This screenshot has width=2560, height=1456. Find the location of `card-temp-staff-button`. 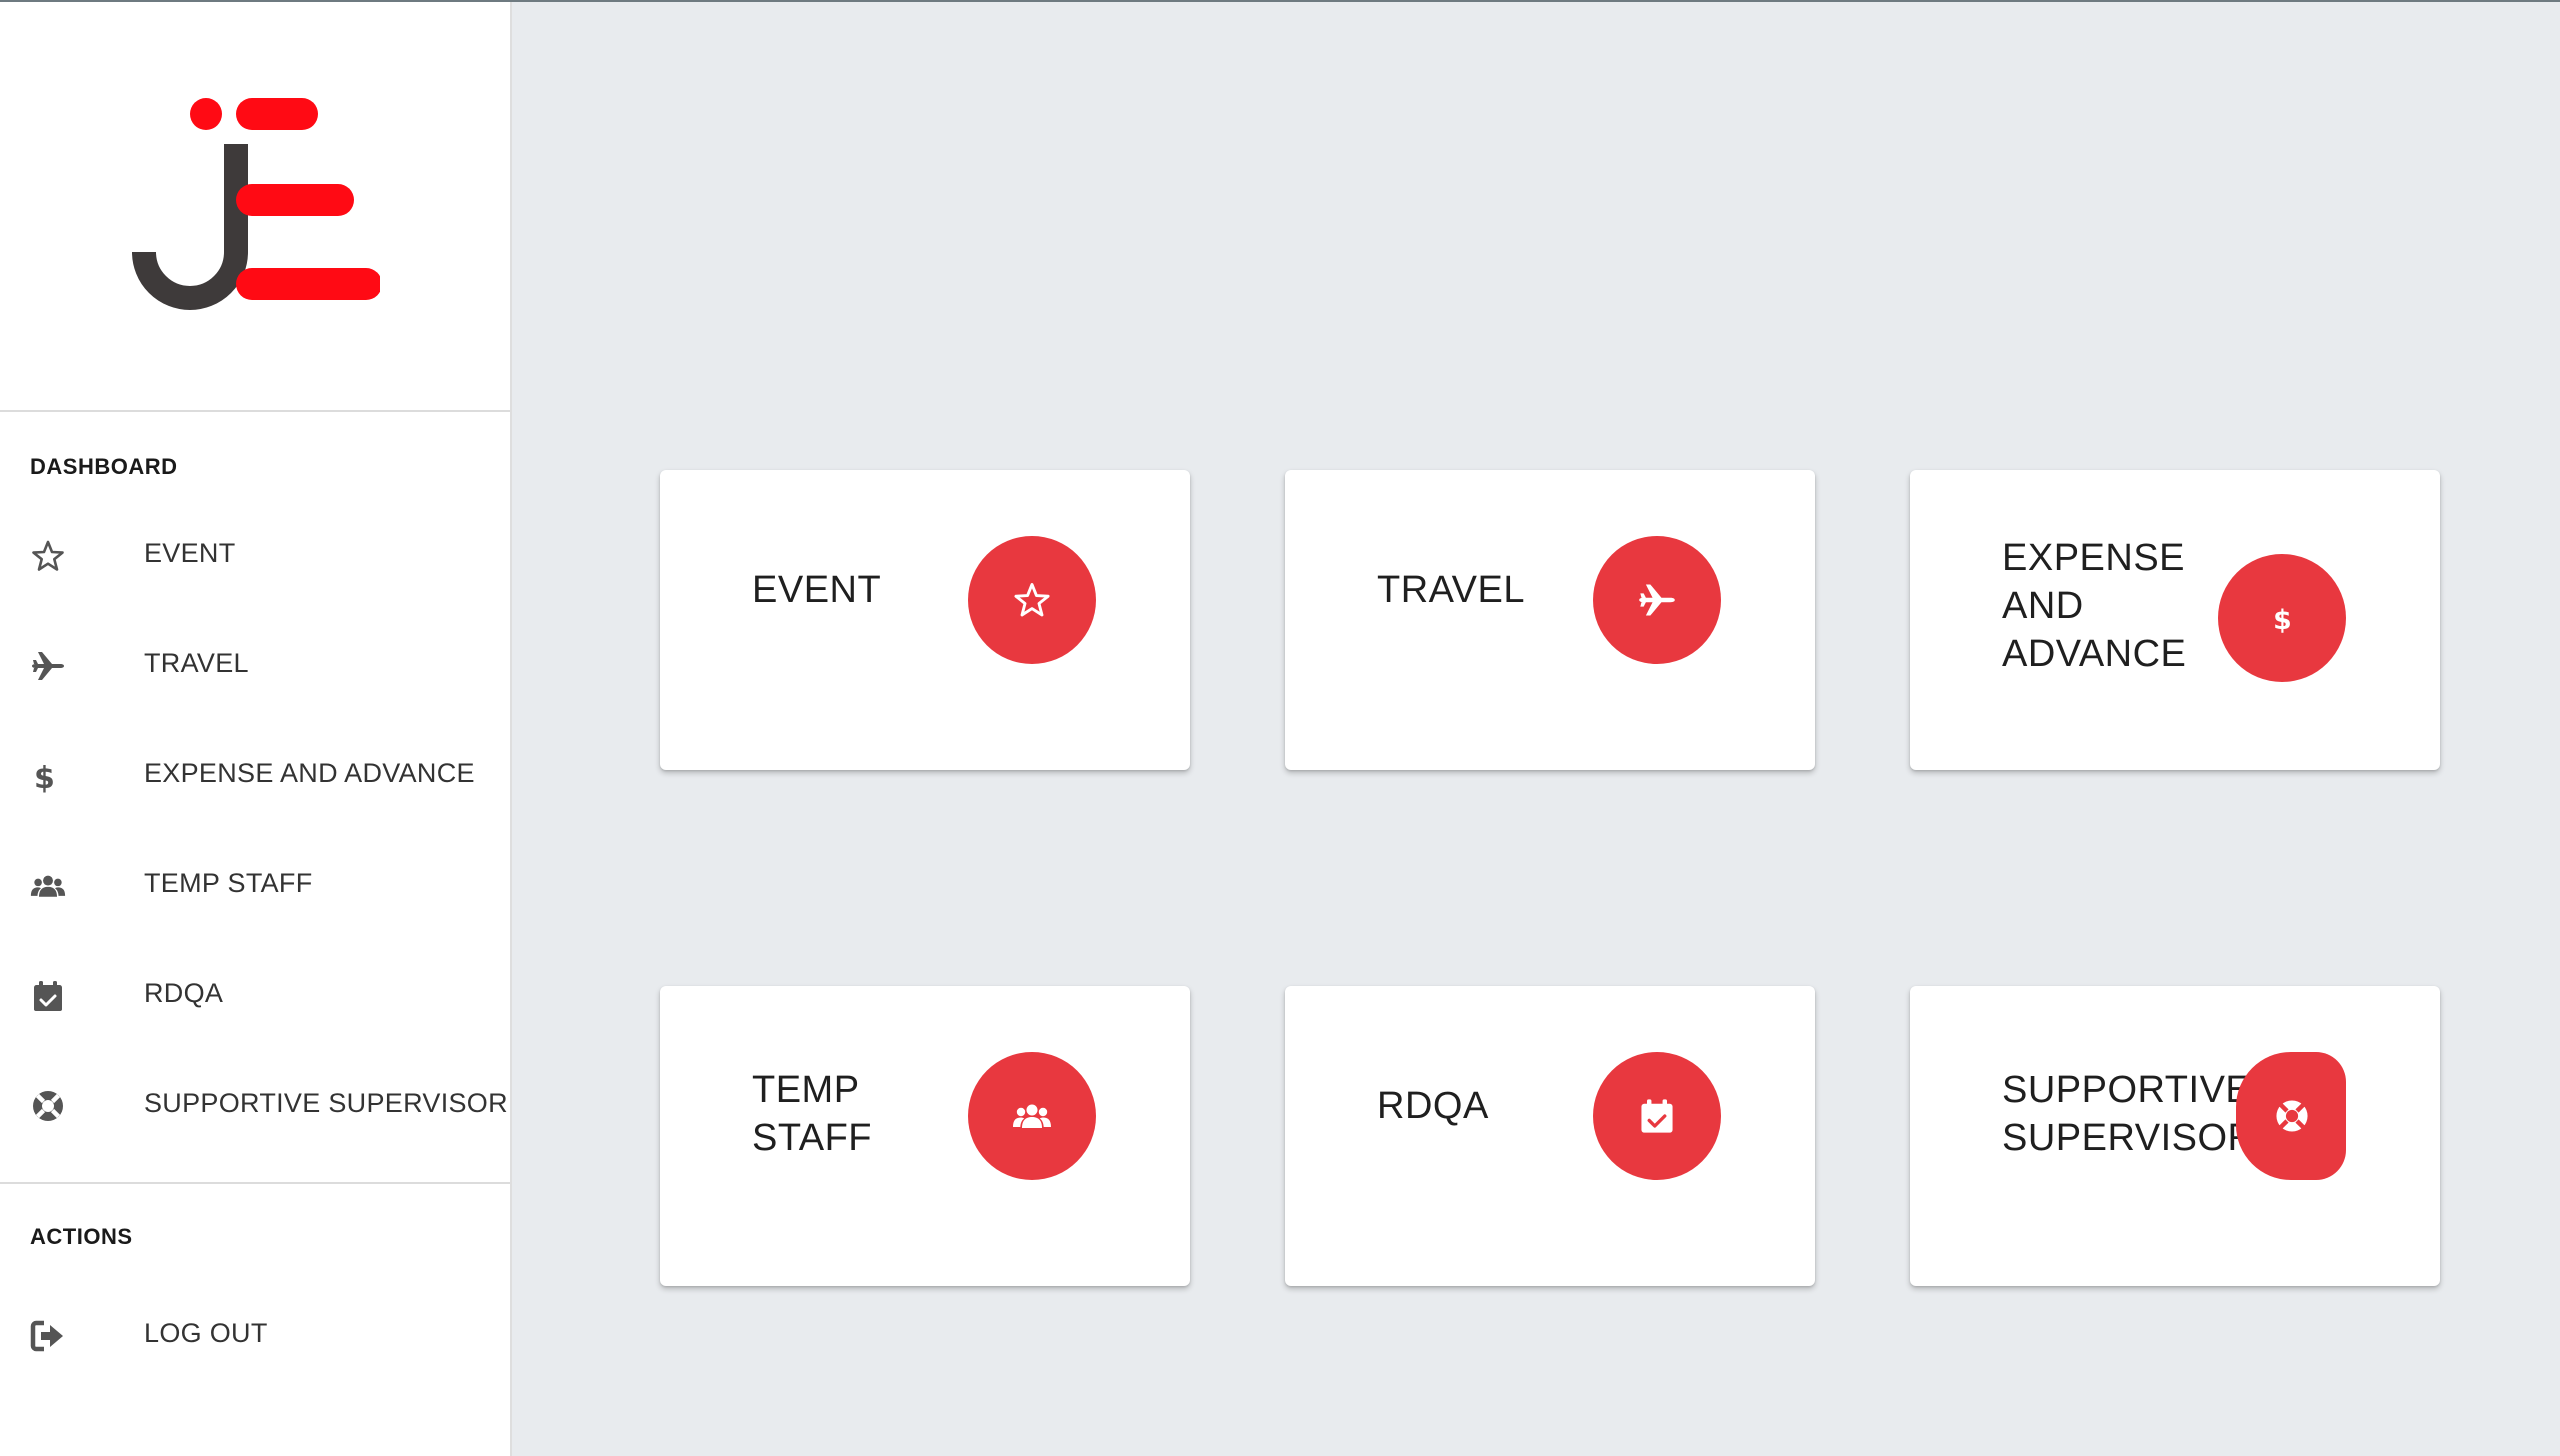

card-temp-staff-button is located at coordinates (1032, 1116).